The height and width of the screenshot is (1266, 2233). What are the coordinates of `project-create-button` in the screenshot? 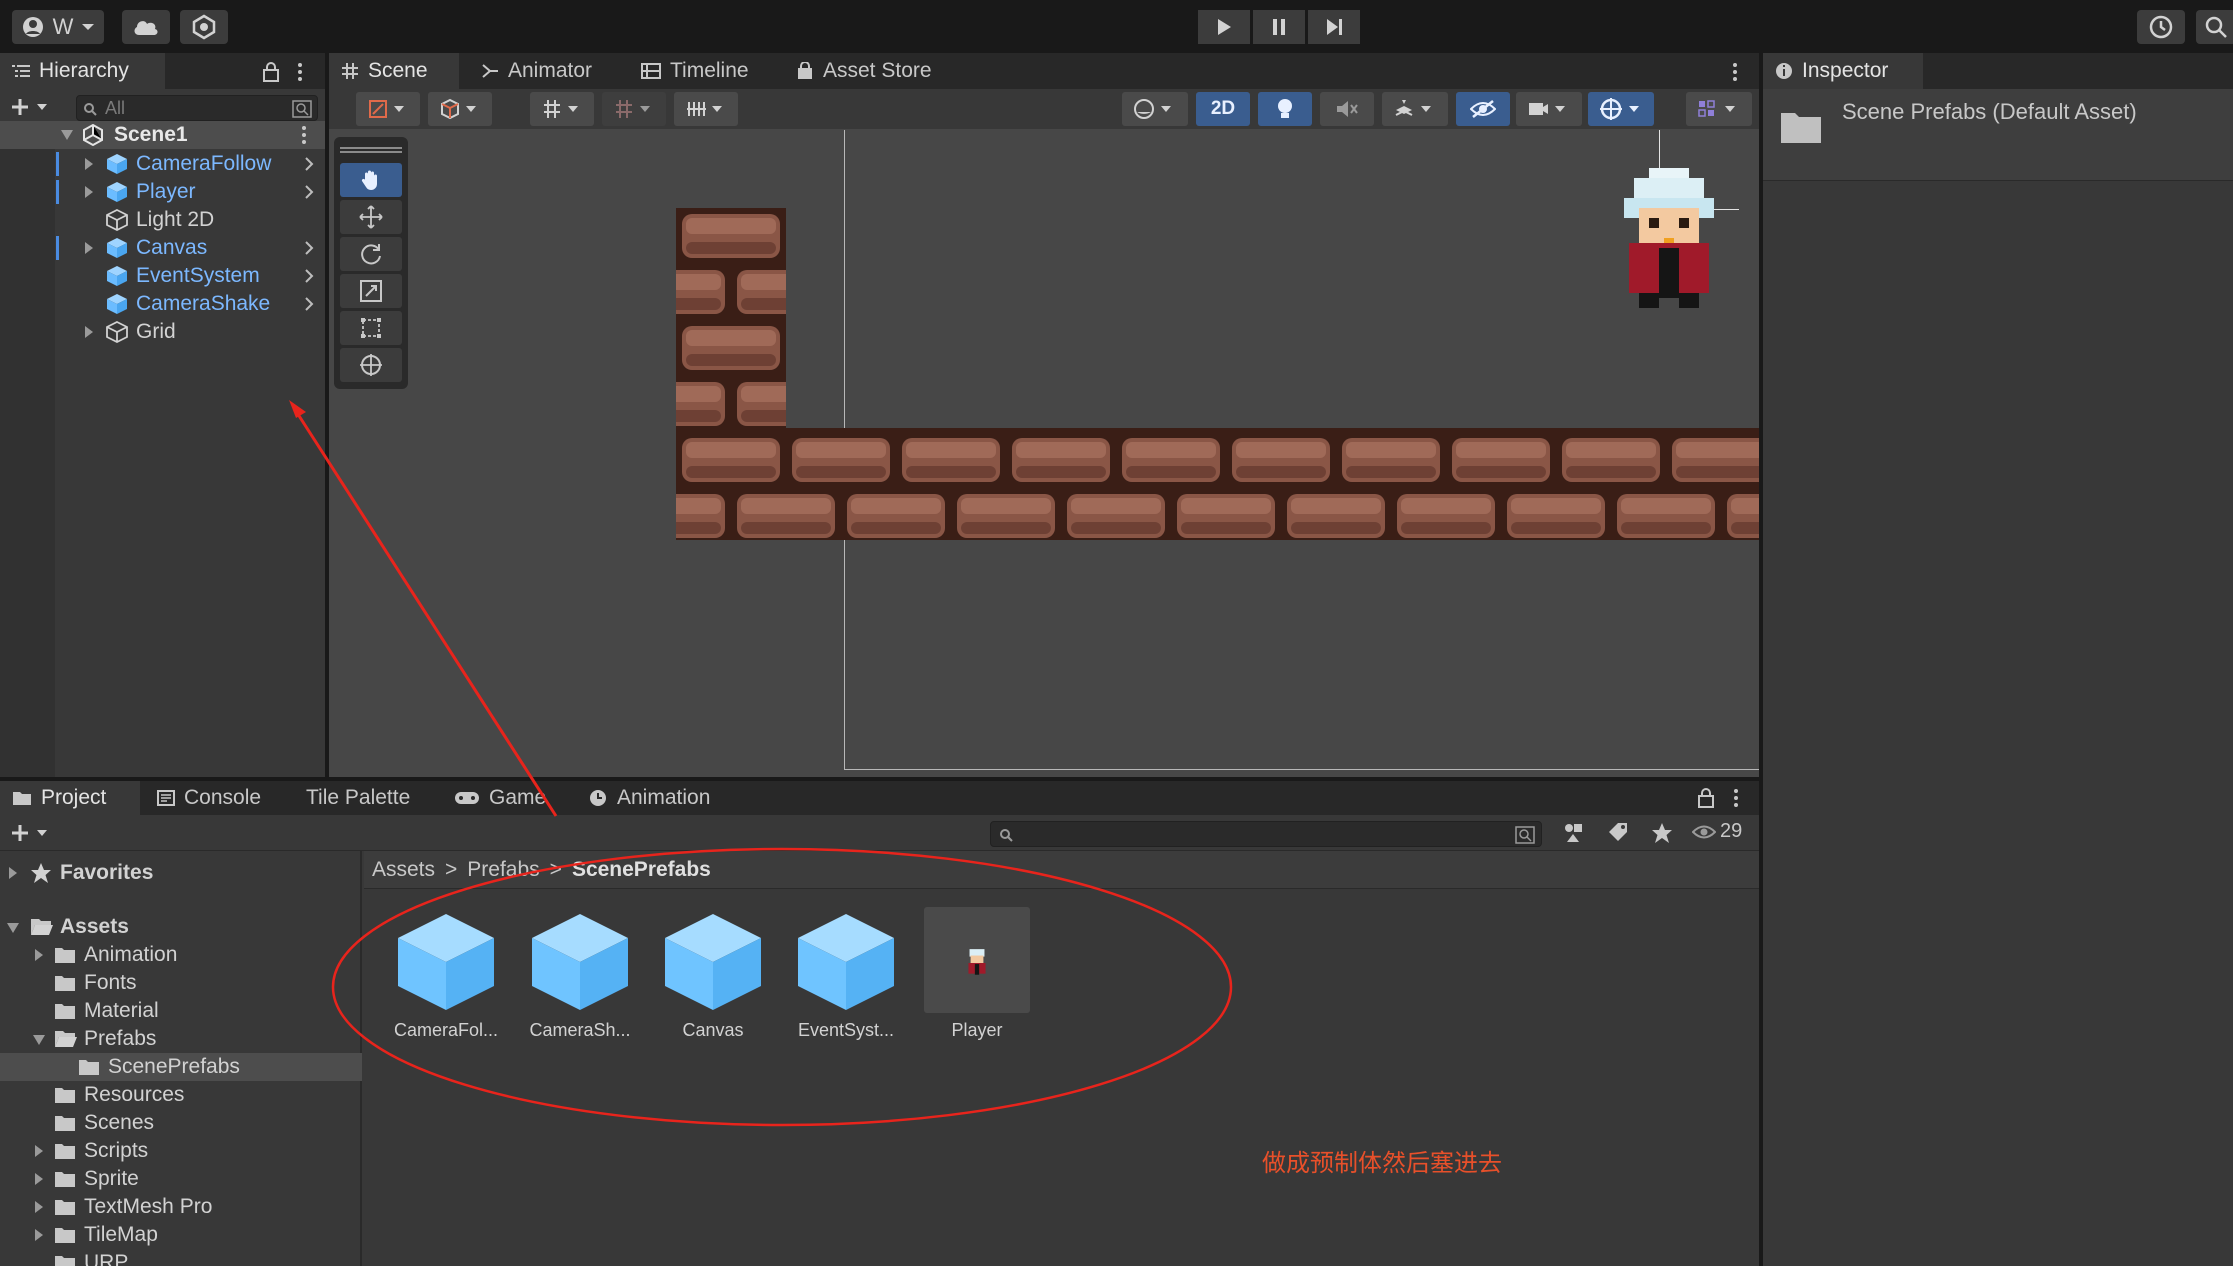 It's located at (29, 833).